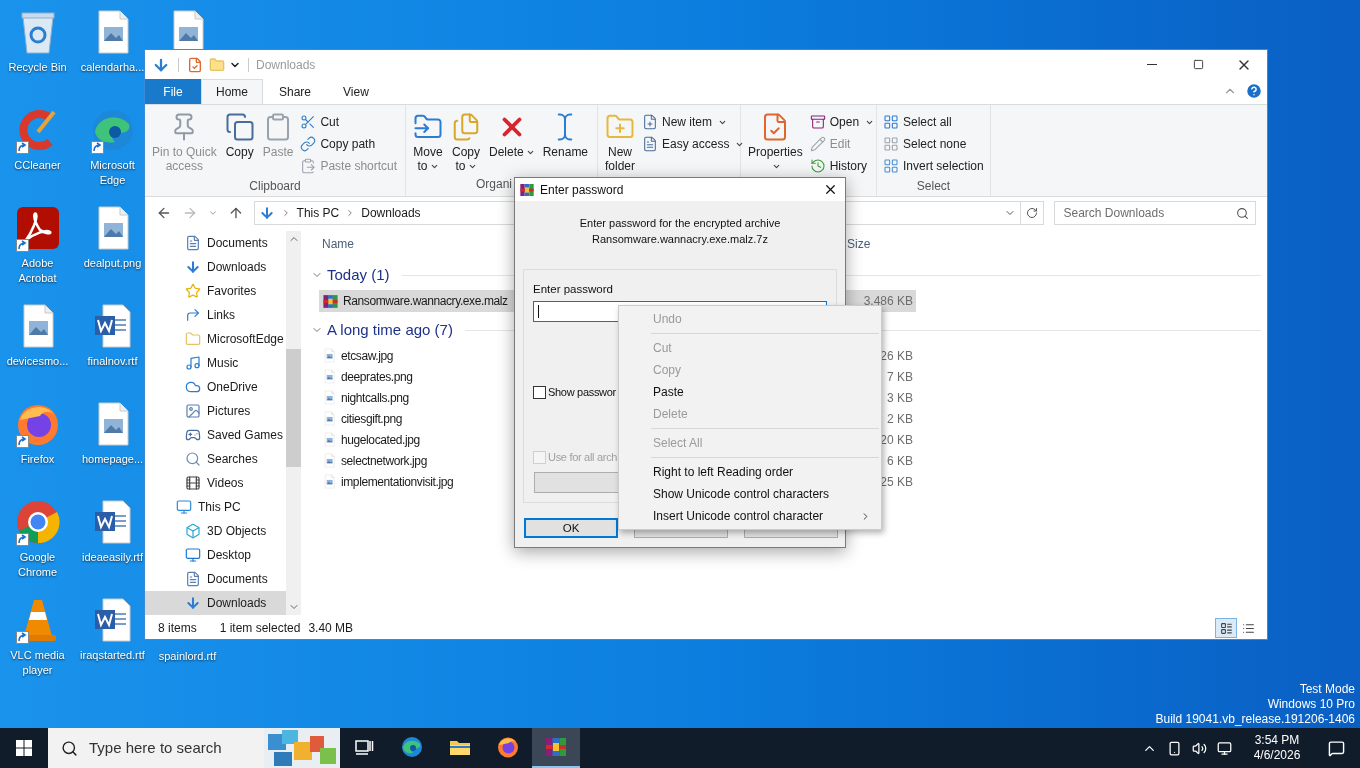 The image size is (1360, 768). I want to click on file-size: 2 KB, so click(900, 419).